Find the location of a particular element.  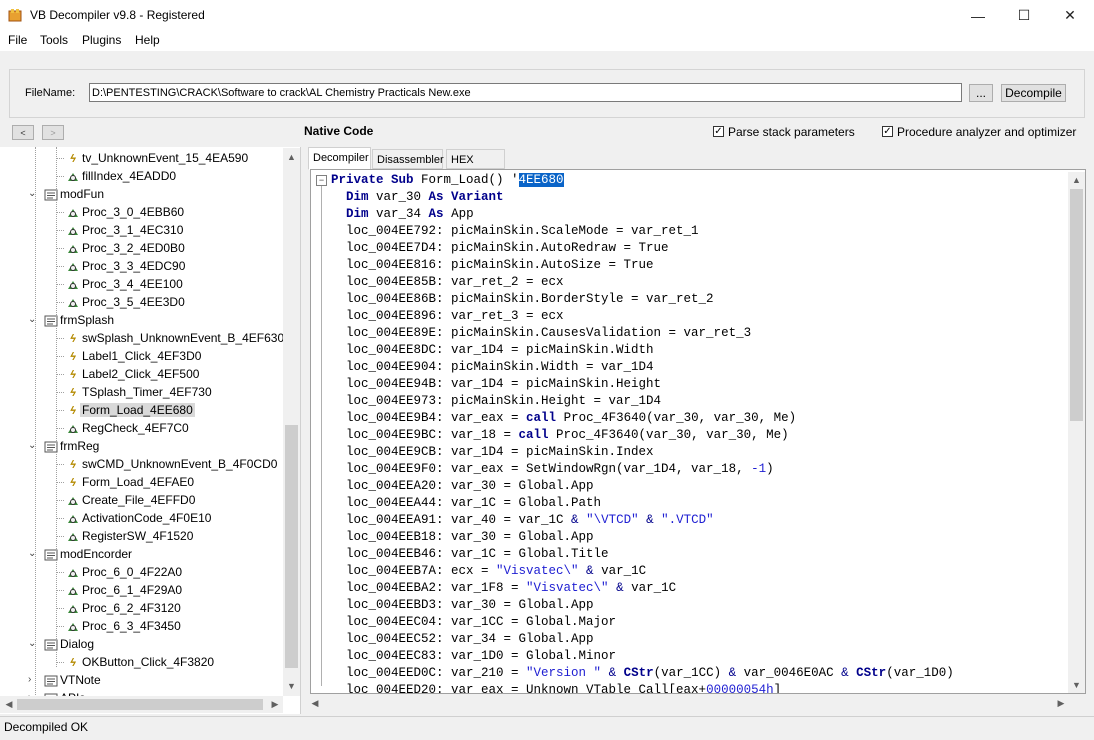

tree-item-label: modFun is located at coordinates (82, 194).